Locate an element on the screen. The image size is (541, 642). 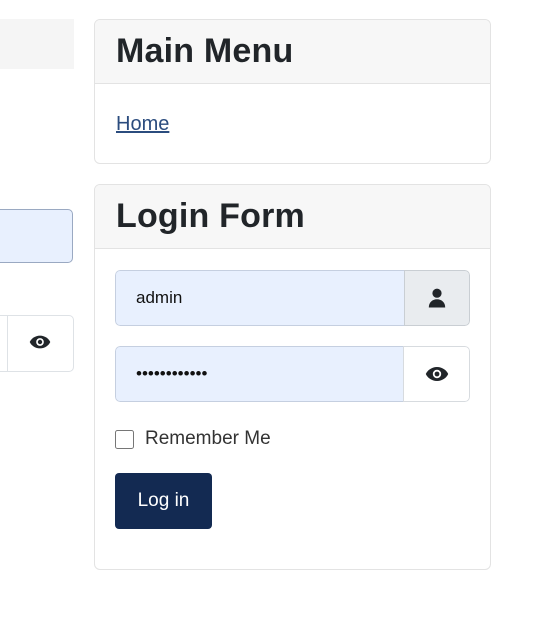
remember-me-checkbox is located at coordinates (124, 439).